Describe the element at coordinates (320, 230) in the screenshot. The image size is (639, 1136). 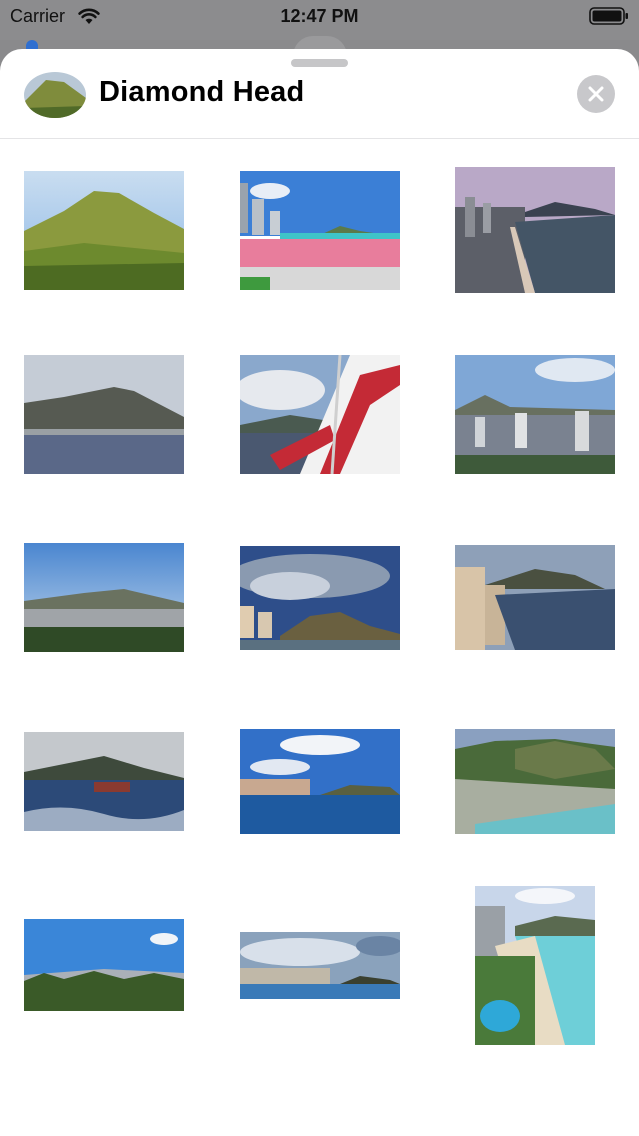
I see `photo-waikiki-beach-promenade` at that location.